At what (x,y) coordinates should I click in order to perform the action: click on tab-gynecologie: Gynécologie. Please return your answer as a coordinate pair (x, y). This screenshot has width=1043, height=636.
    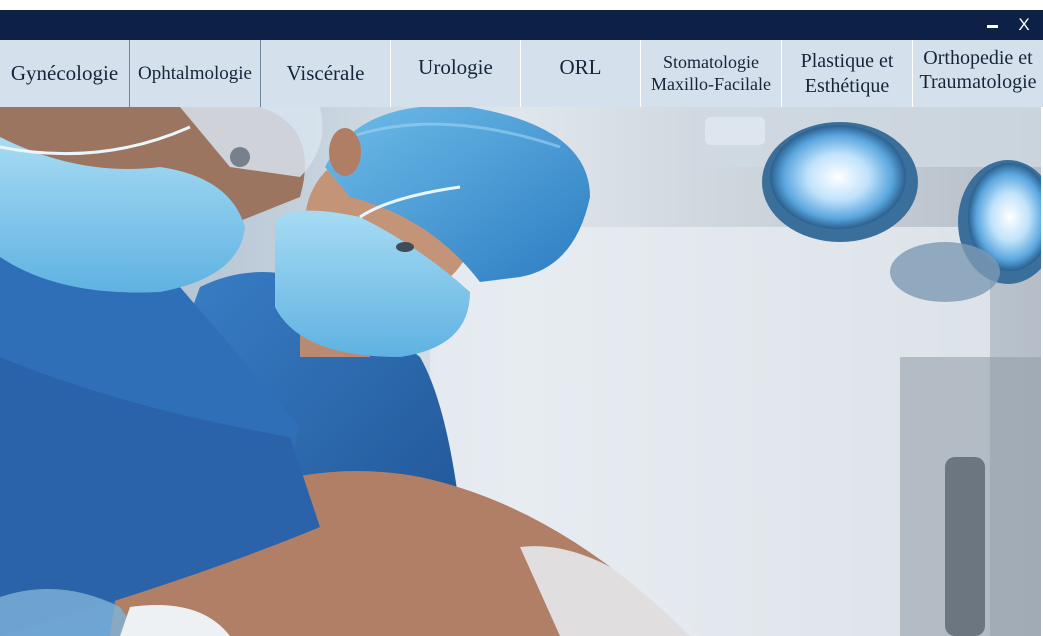
    Looking at the image, I should click on (65, 73).